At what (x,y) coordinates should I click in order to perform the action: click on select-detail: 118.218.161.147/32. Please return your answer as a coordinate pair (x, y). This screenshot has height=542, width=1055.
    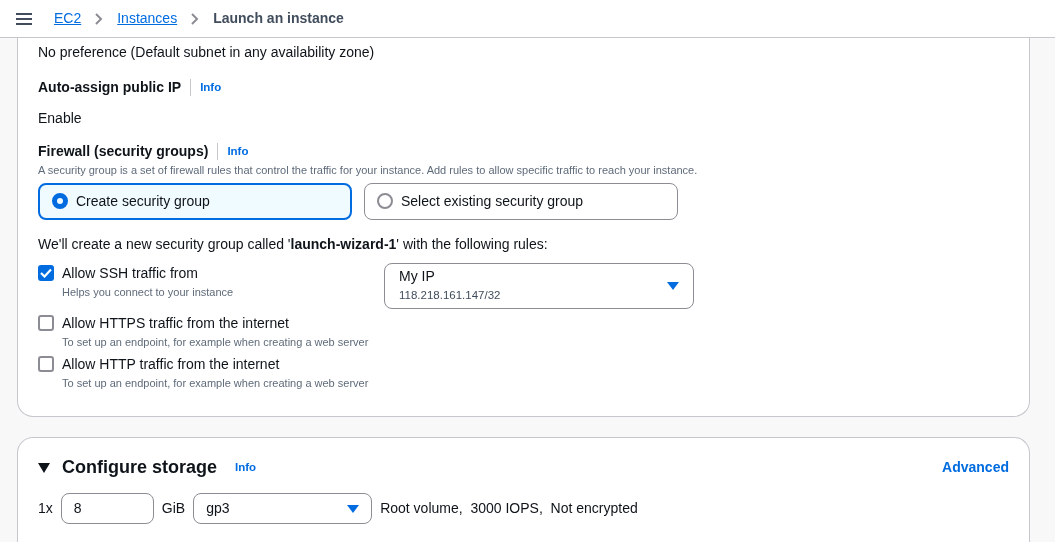
    Looking at the image, I should click on (450, 296).